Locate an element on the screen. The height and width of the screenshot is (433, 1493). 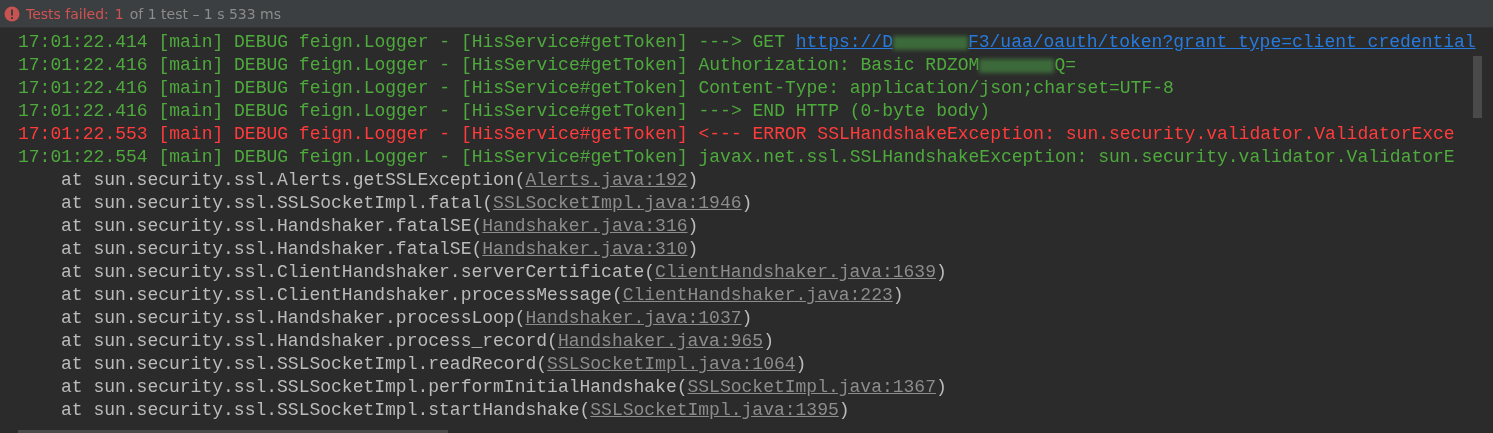
stack-method: sun.security.ssl.Alerts.getSSLException( is located at coordinates (309, 180).